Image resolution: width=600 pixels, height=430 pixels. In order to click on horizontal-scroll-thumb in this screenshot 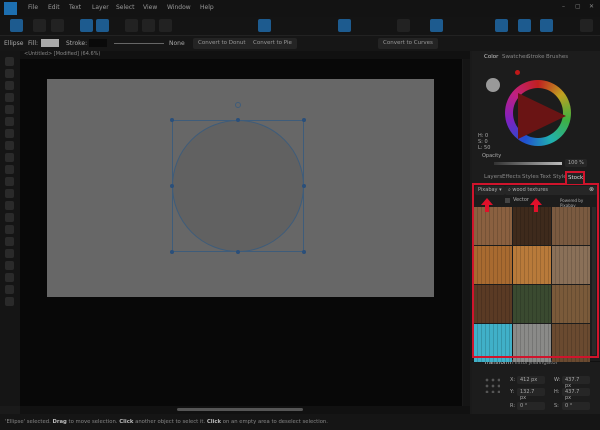, I will do `click(240, 409)`.